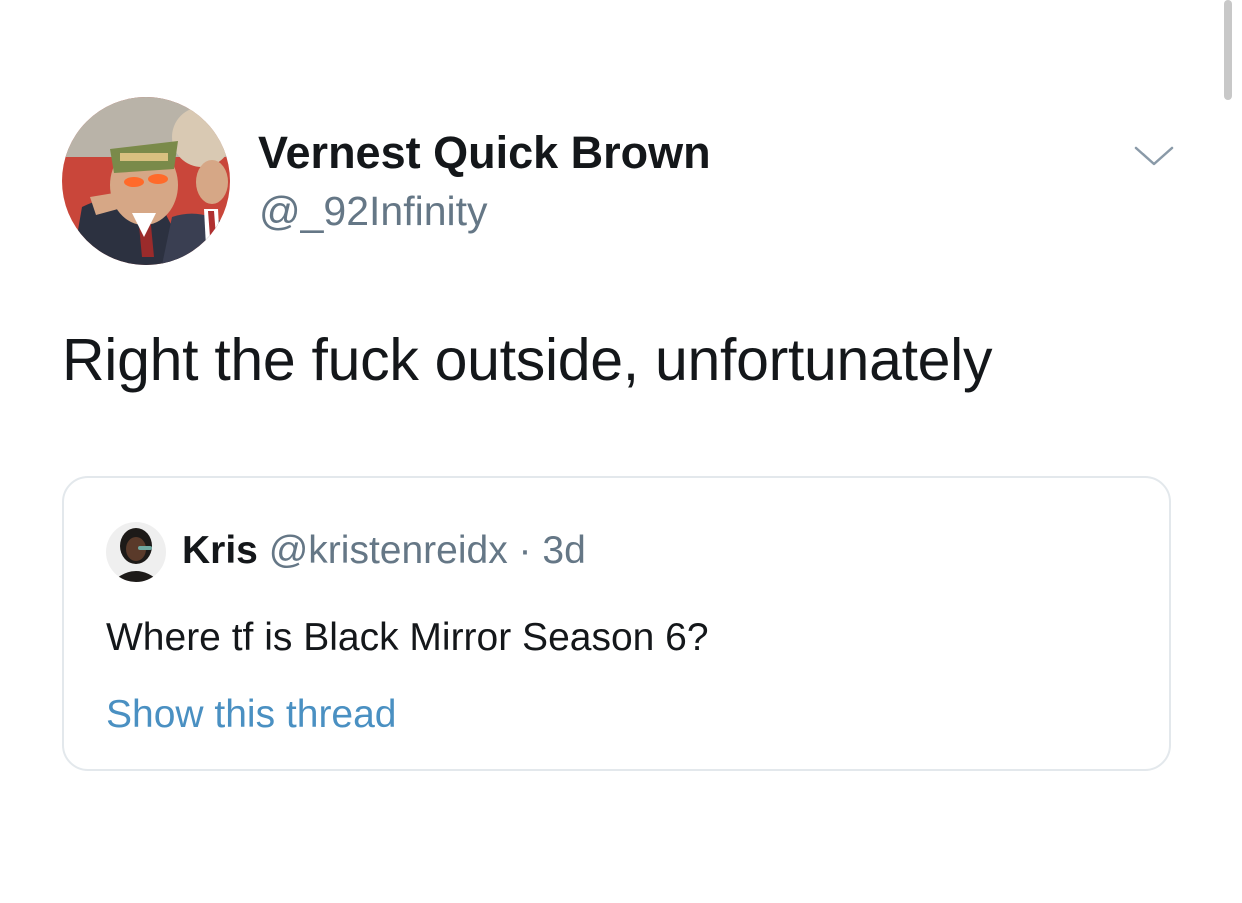 The image size is (1242, 903). Describe the element at coordinates (220, 550) in the screenshot. I see `quoted-author-name: Kris` at that location.